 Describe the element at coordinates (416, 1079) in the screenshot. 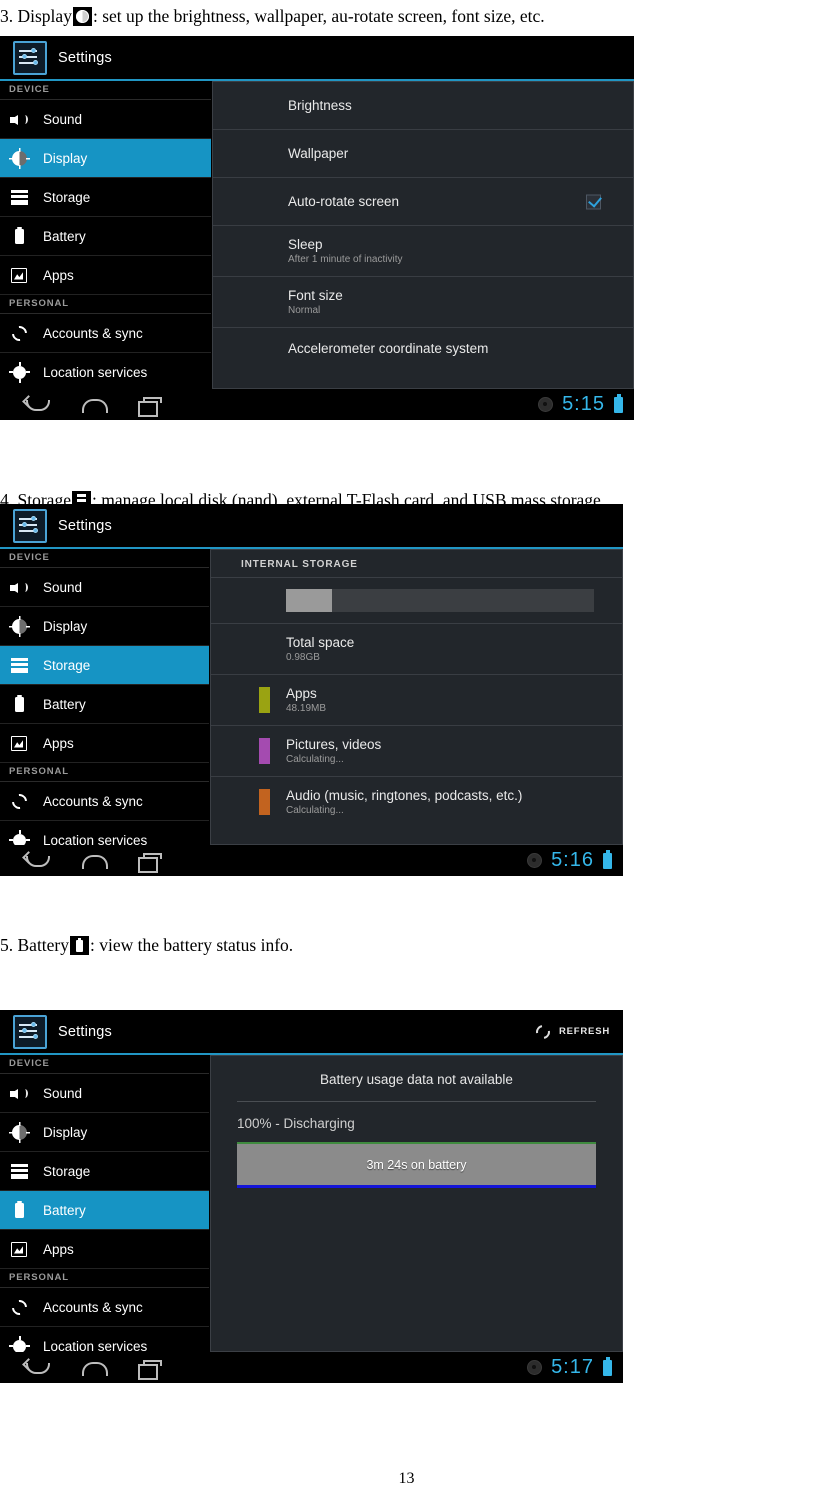

I see `battery-usage-message: Battery usage data not available` at that location.